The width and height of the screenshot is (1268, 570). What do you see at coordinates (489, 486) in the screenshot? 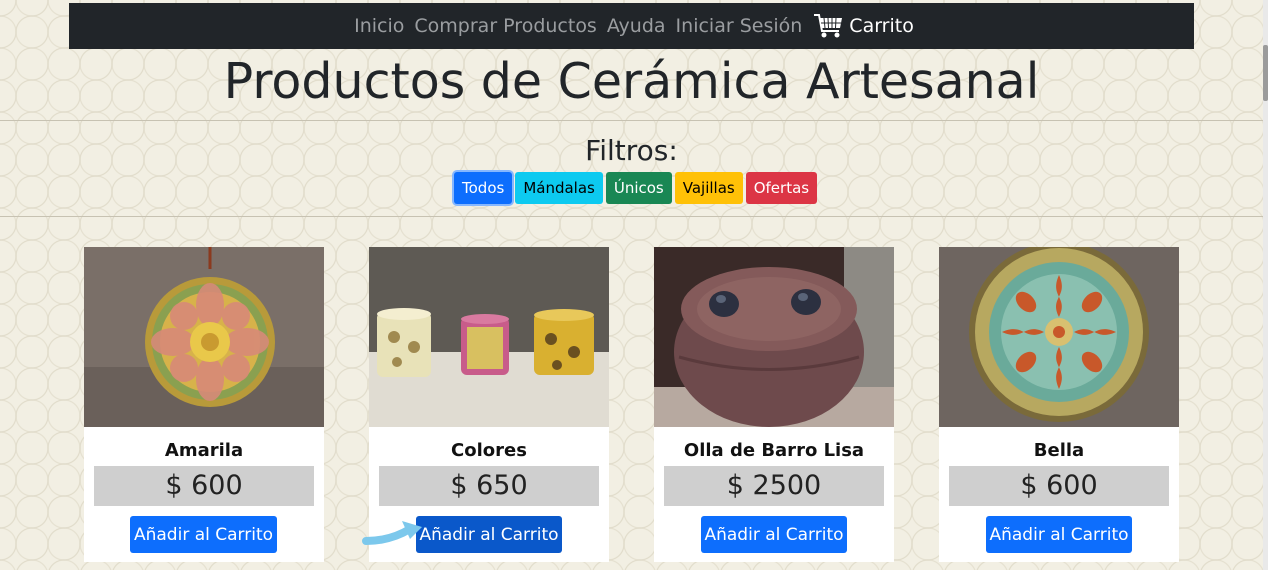
I see `product-price: $ 650` at bounding box center [489, 486].